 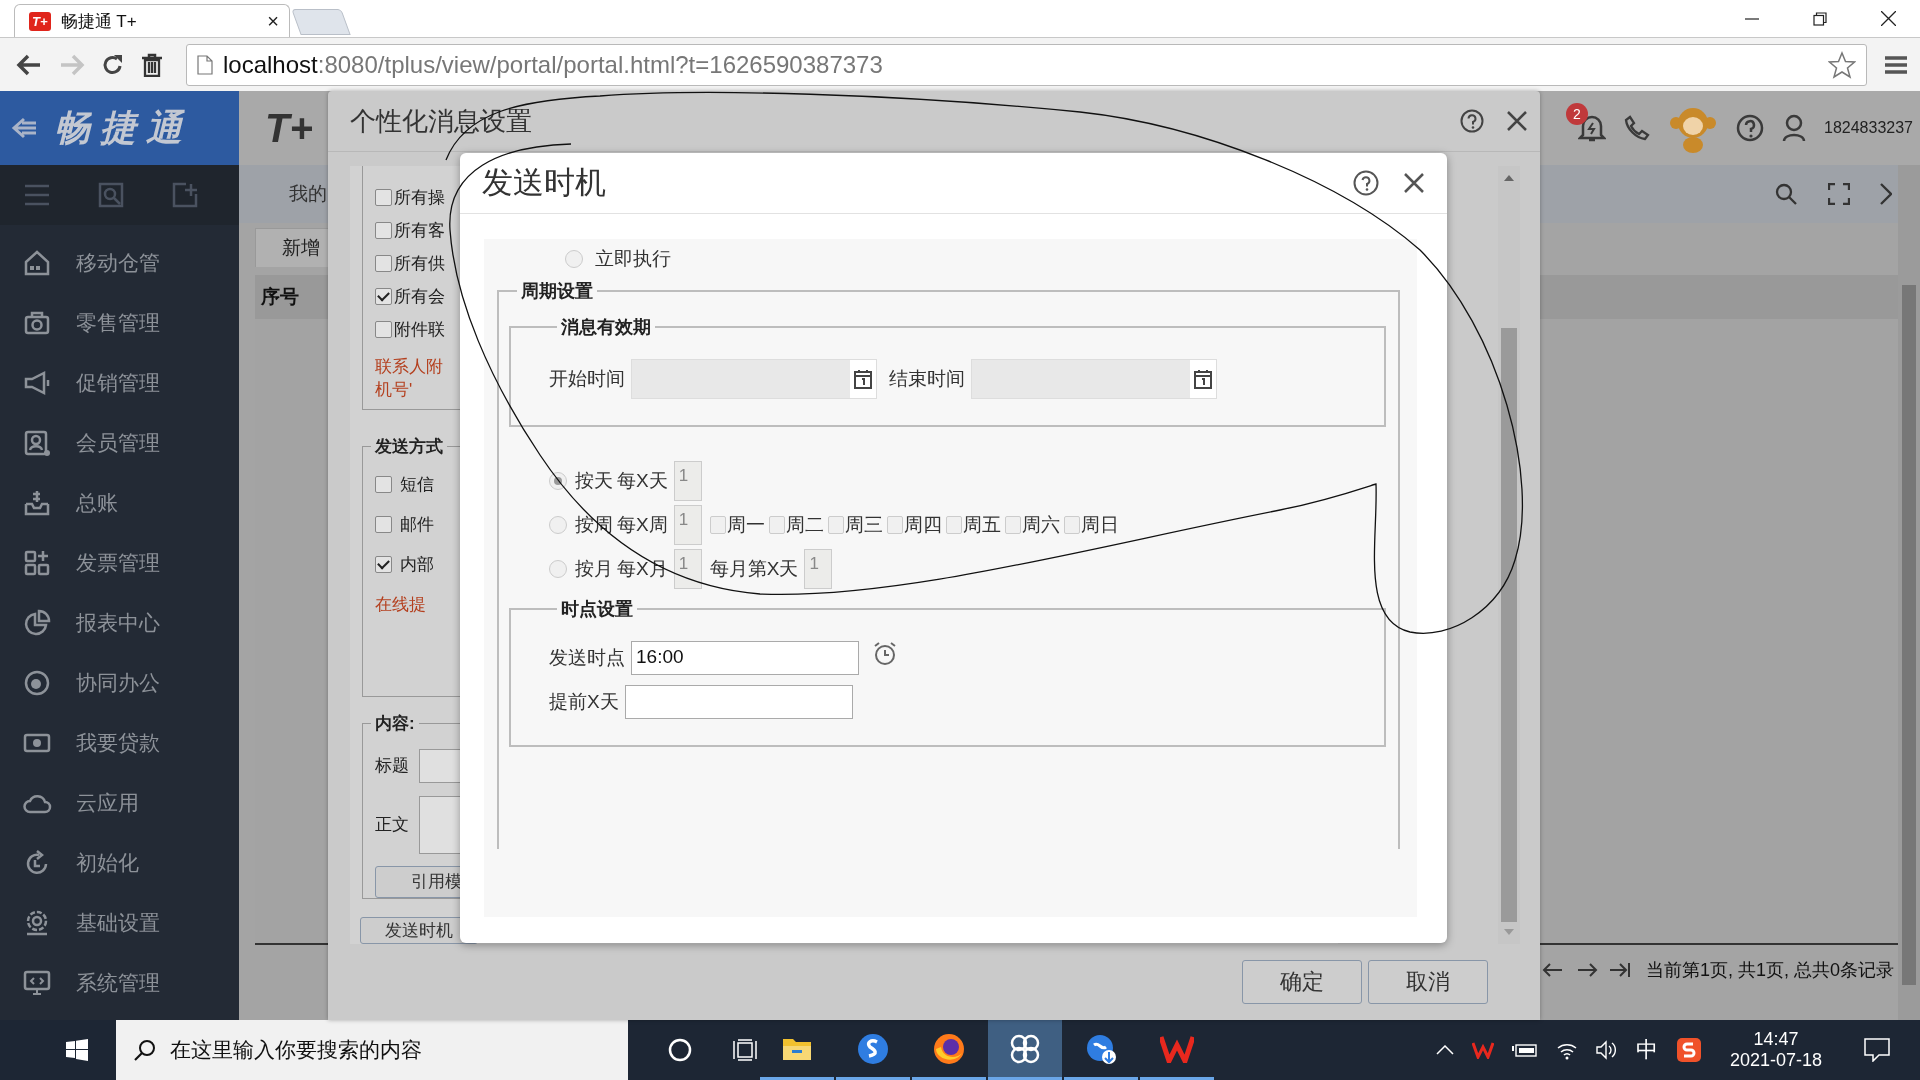 What do you see at coordinates (119, 383) in the screenshot?
I see `sidebar-item: 促销管理` at bounding box center [119, 383].